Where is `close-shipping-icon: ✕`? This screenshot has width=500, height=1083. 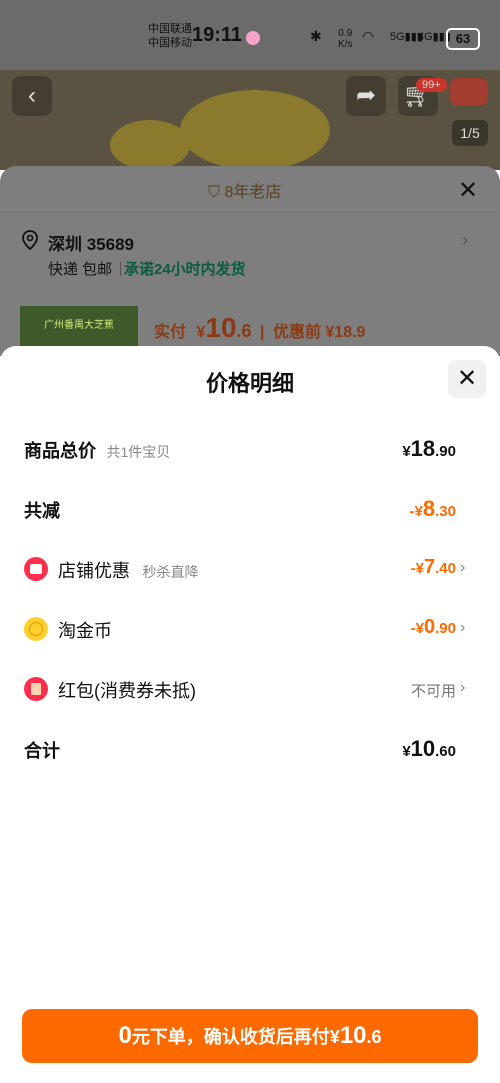
close-shipping-icon: ✕ is located at coordinates (468, 190).